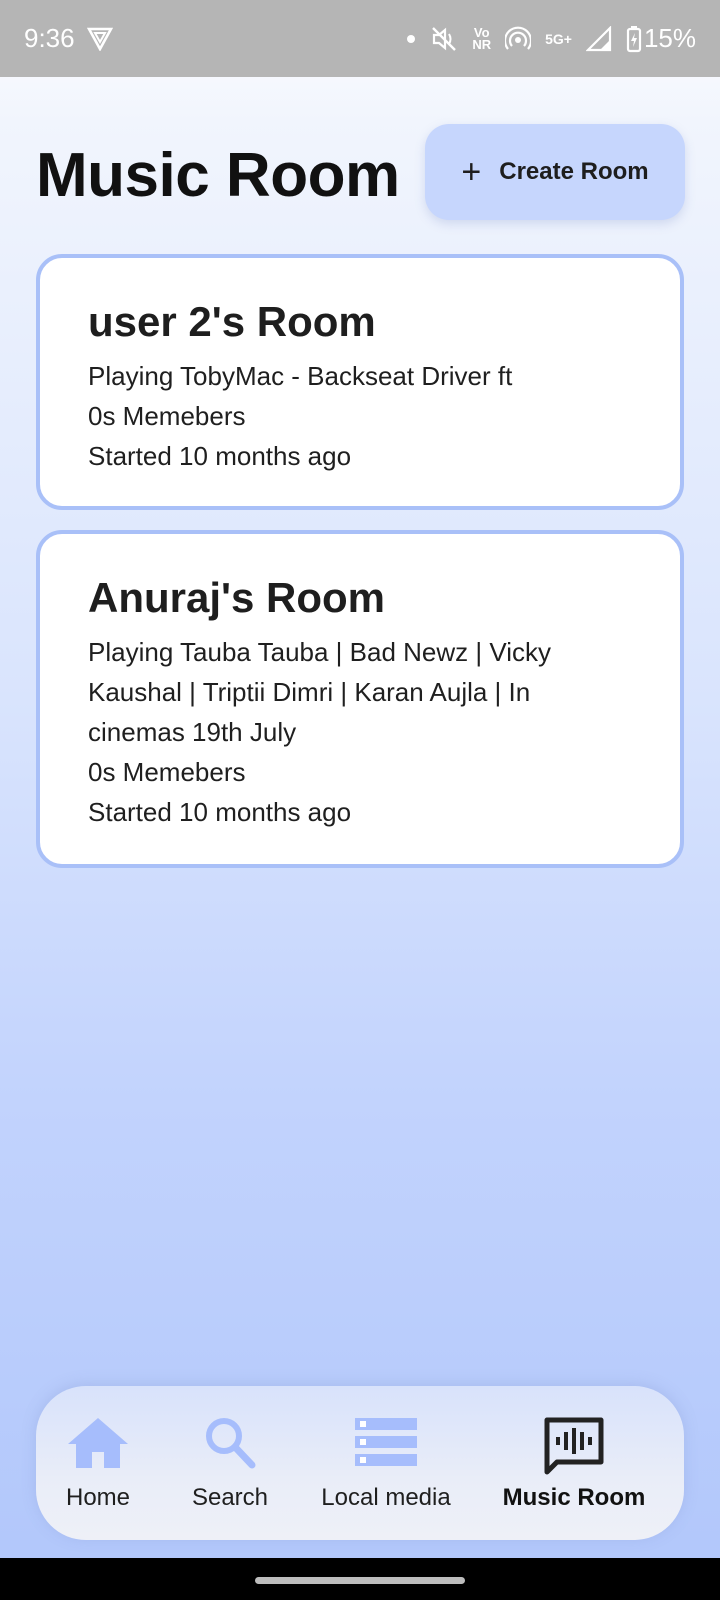 This screenshot has height=1600, width=720. Describe the element at coordinates (634, 39) in the screenshot. I see `battery-charging-icon` at that location.